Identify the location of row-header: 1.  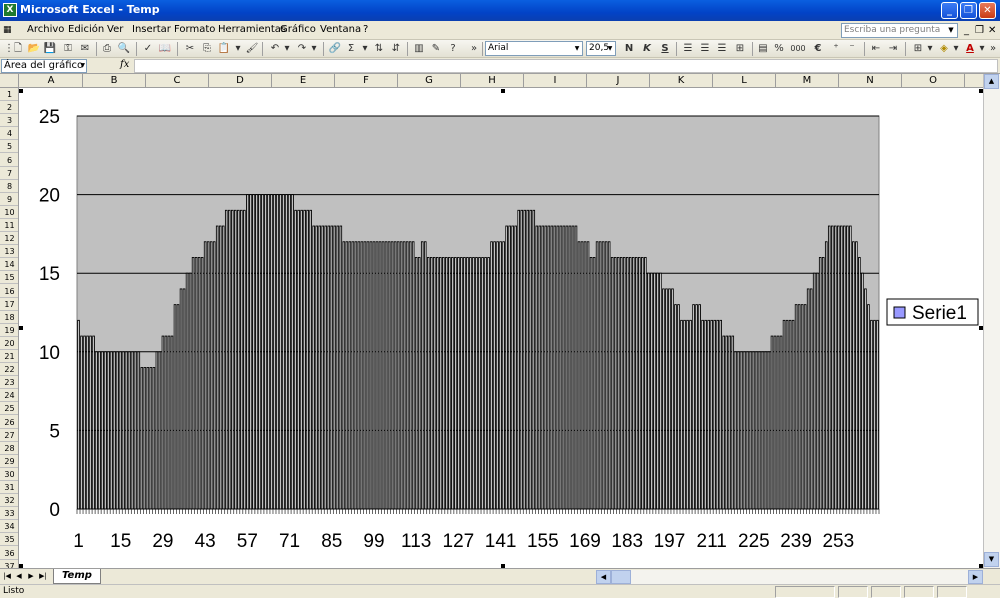
(9, 94).